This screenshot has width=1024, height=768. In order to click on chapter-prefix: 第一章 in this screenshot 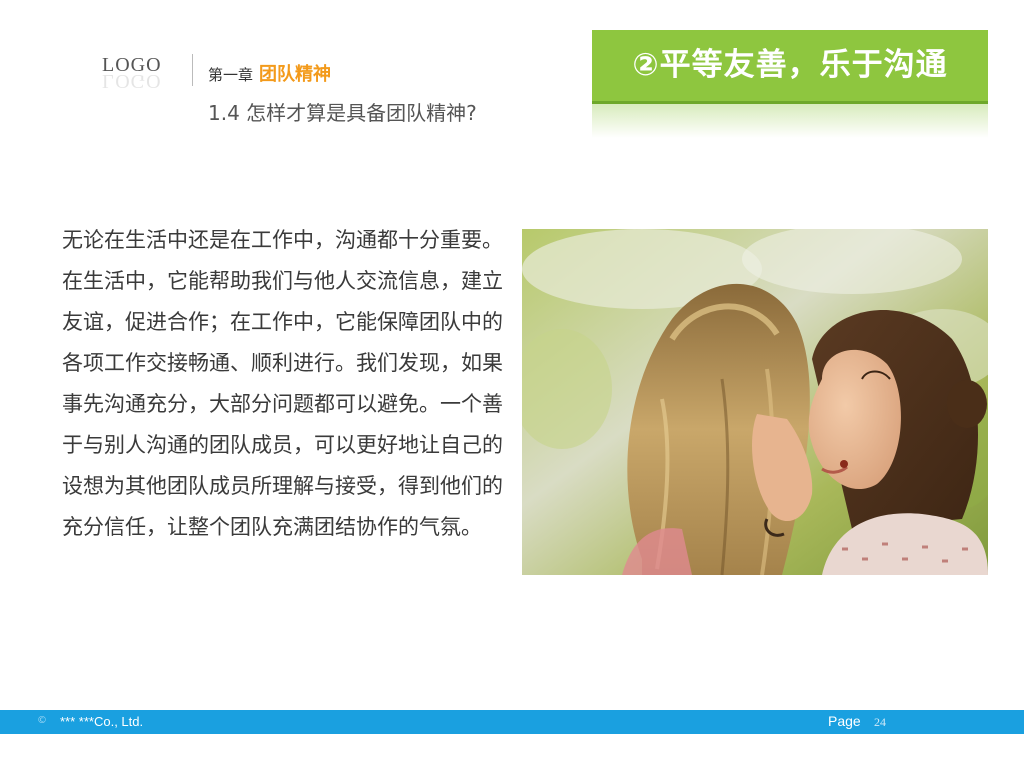, I will do `click(231, 75)`.